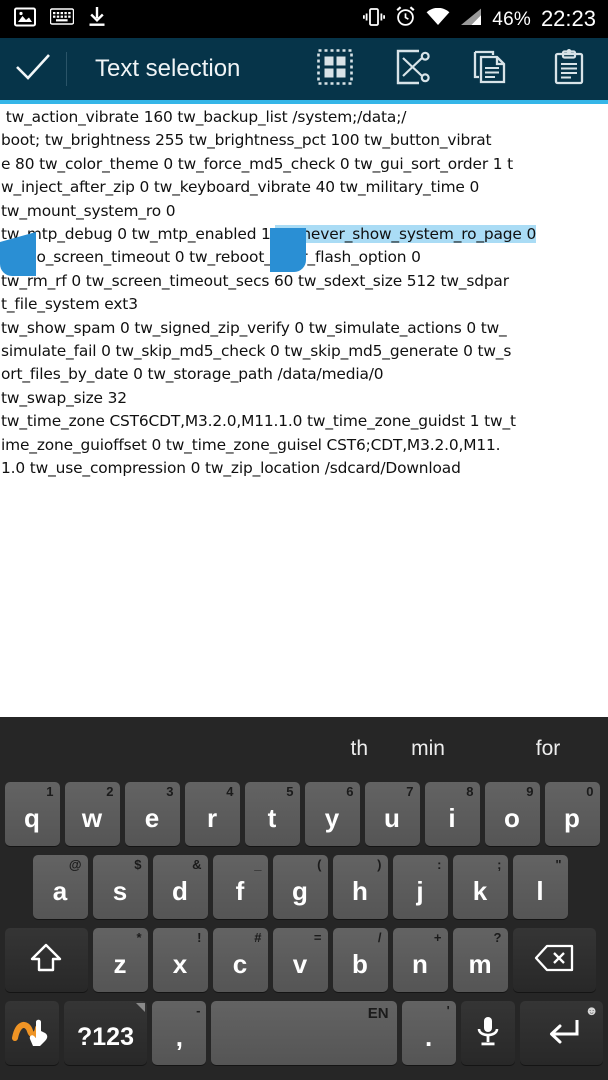  I want to click on suggestion-1: th, so click(184, 749).